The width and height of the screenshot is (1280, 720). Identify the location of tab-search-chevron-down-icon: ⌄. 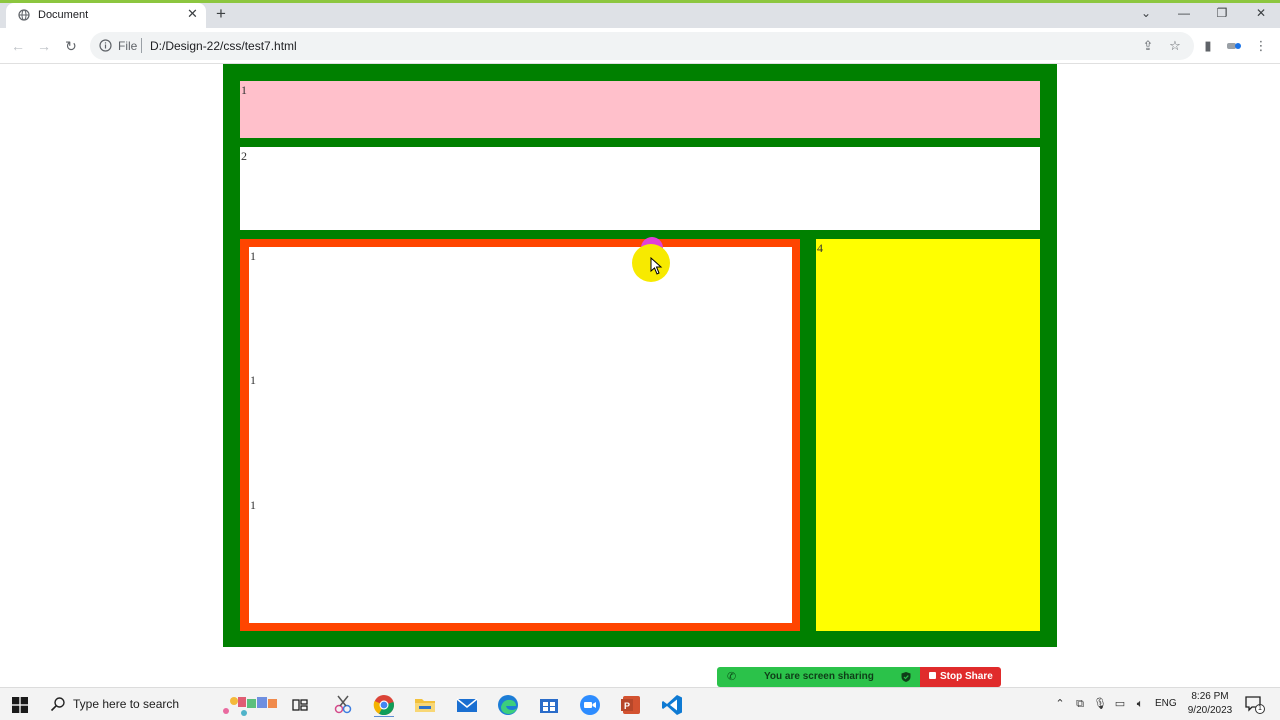
(1146, 15).